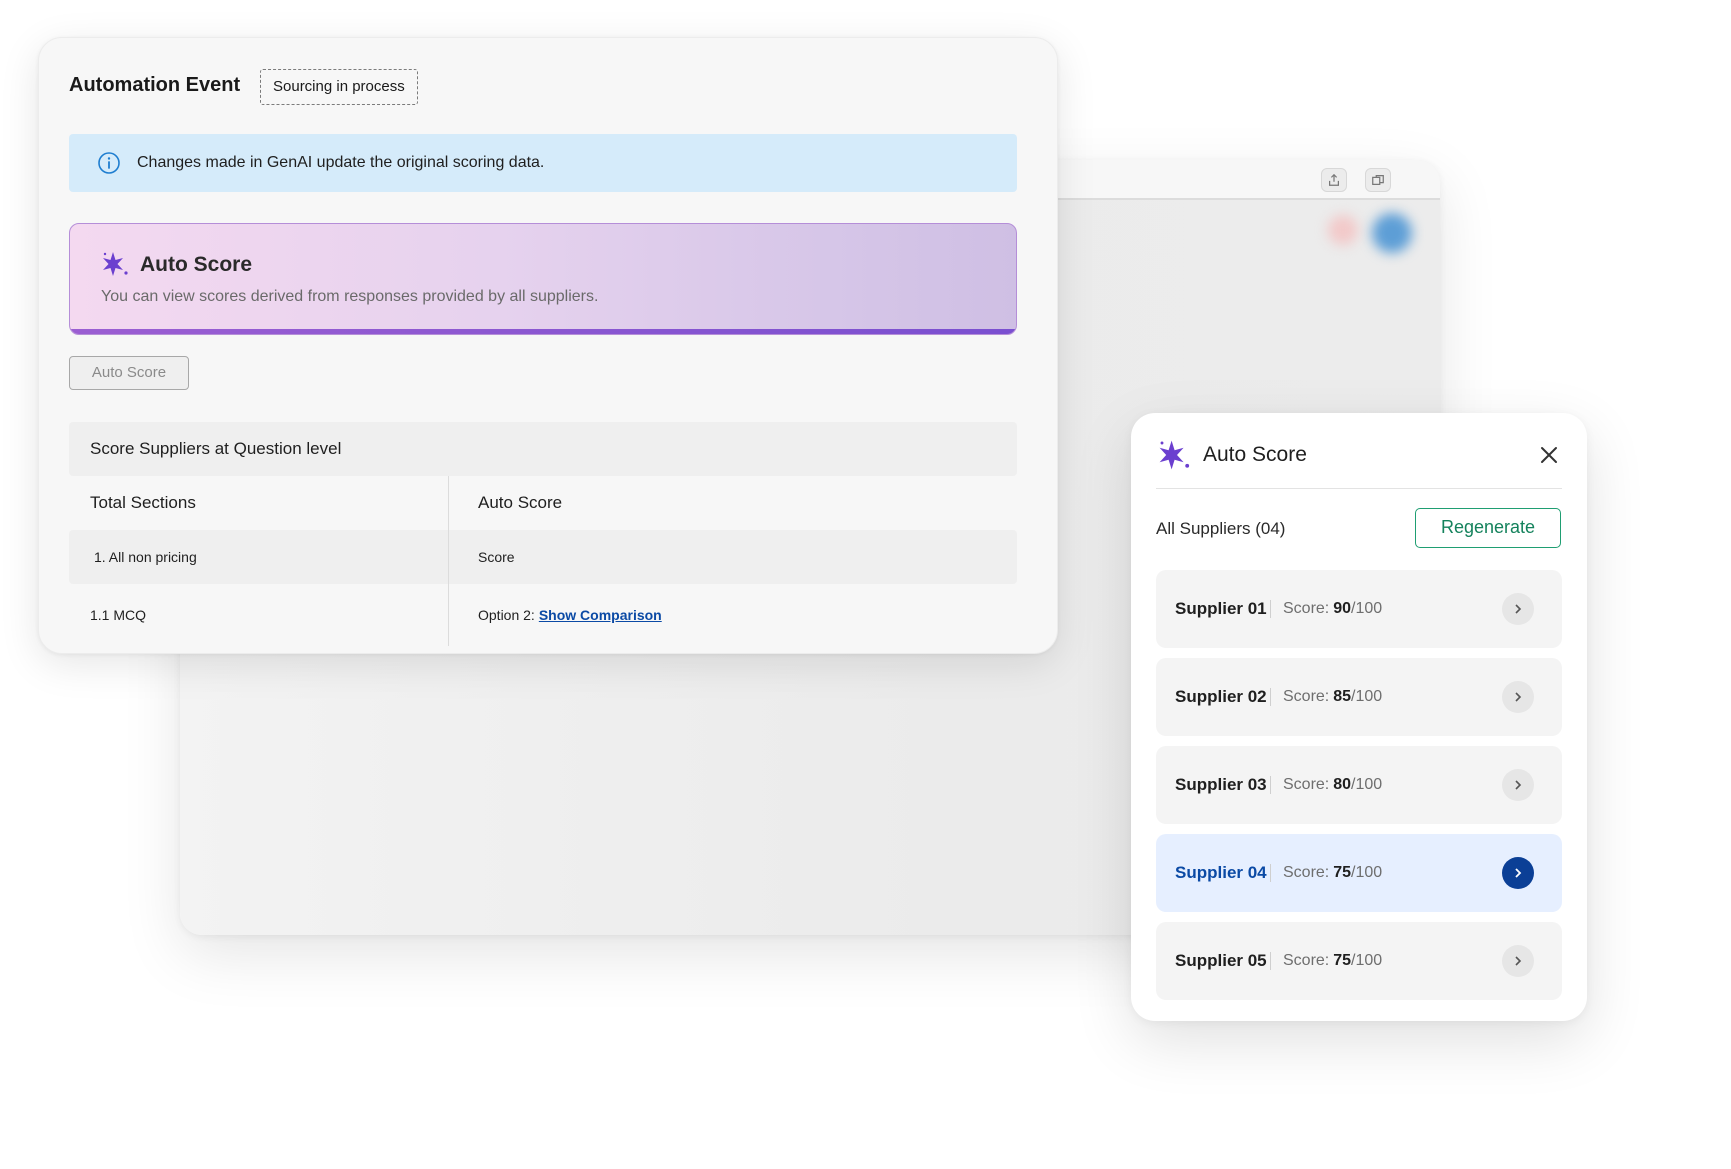 Image resolution: width=1731 pixels, height=1169 pixels. What do you see at coordinates (339, 87) in the screenshot?
I see `status-badge: Sourcing in process` at bounding box center [339, 87].